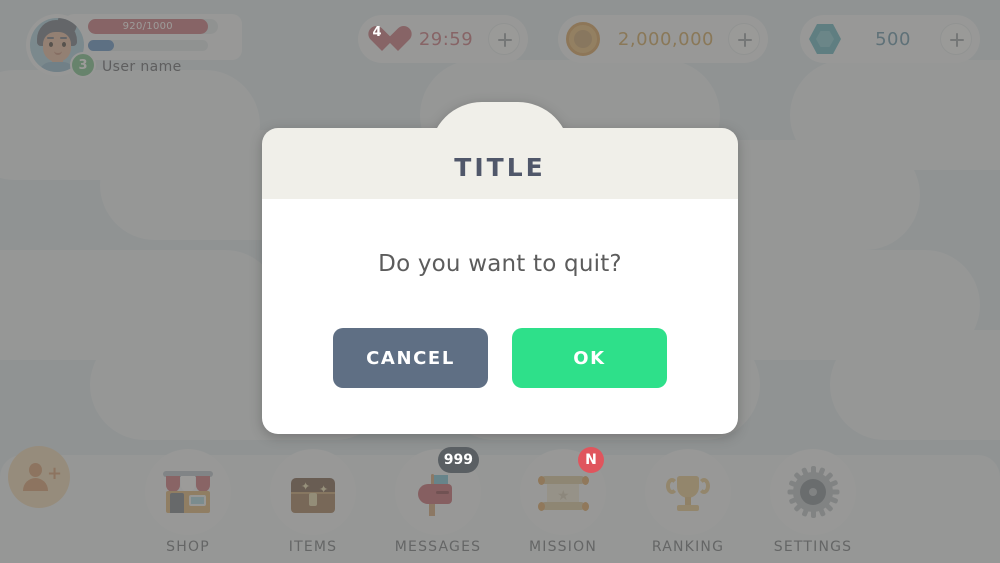 This screenshot has height=563, width=1000. Describe the element at coordinates (500, 264) in the screenshot. I see `dialog-message: Do you want to quit?` at that location.